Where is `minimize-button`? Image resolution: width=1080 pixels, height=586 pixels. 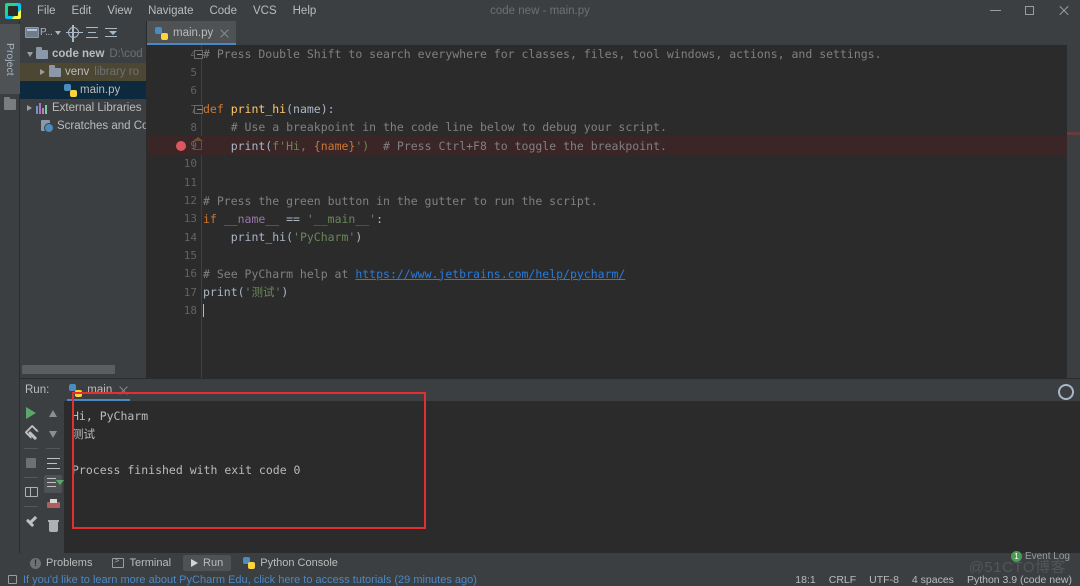
minimize-button is located at coordinates (995, 10).